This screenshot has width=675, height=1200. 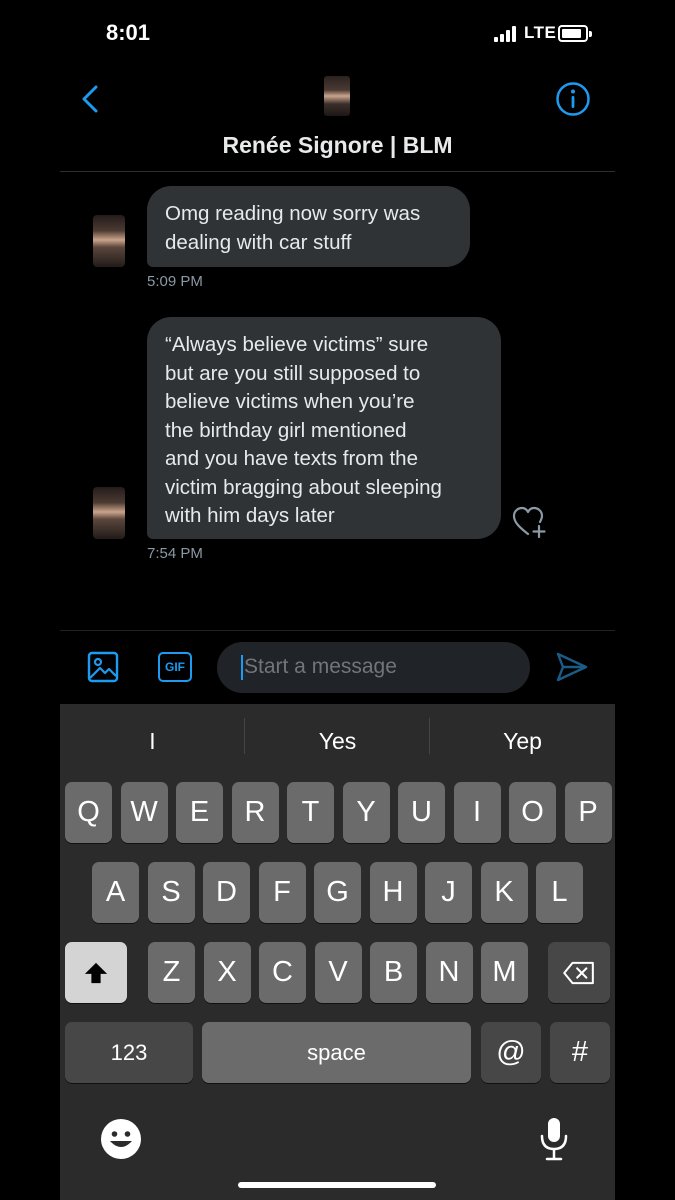 What do you see at coordinates (448, 892) in the screenshot?
I see `key-j: J` at bounding box center [448, 892].